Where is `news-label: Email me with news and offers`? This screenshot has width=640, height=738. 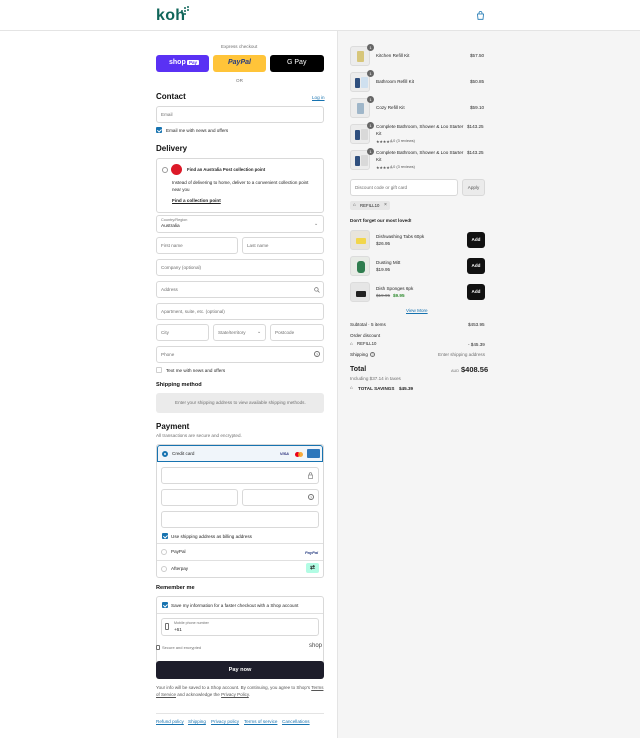 news-label: Email me with news and offers is located at coordinates (197, 130).